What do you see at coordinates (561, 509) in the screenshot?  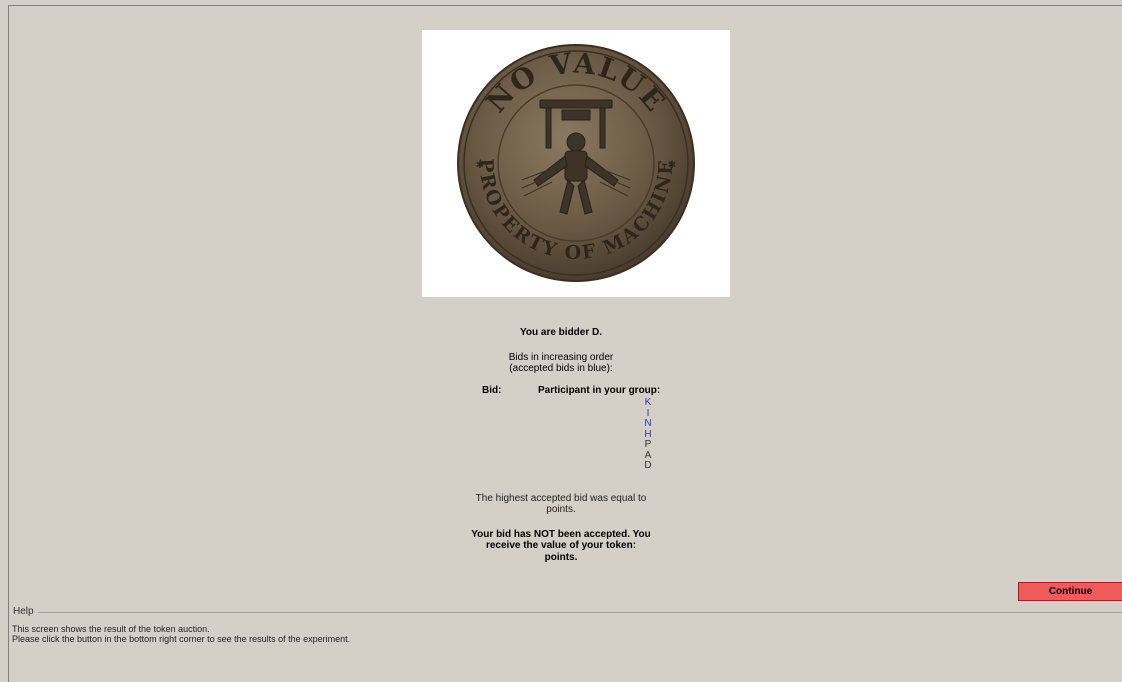 I see `highest-bid-line2: points.` at bounding box center [561, 509].